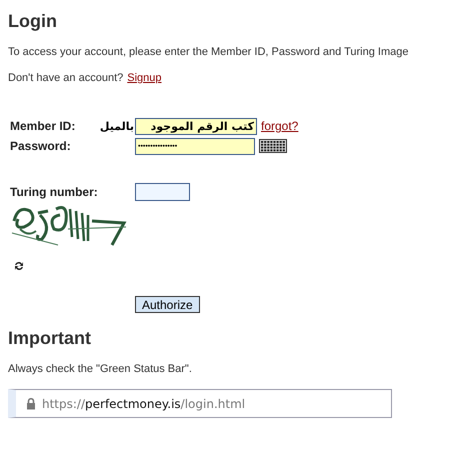 Image resolution: width=453 pixels, height=456 pixels. What do you see at coordinates (31, 404) in the screenshot?
I see `lock-icon` at bounding box center [31, 404].